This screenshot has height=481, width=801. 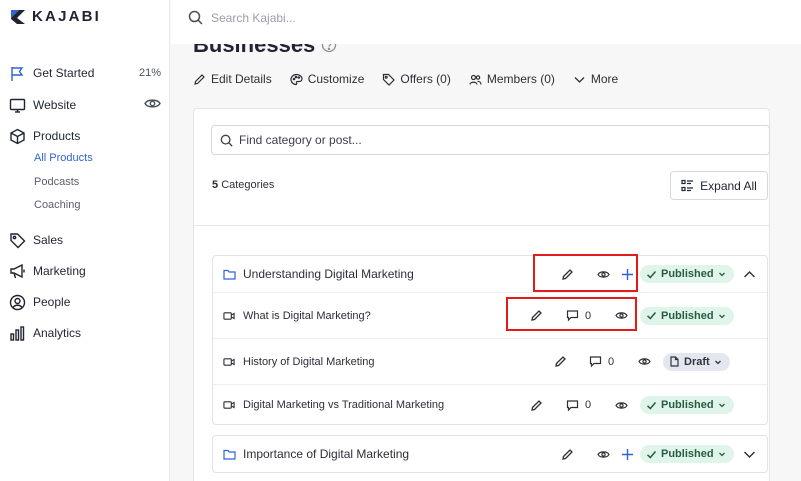 I want to click on plus-icon, so click(x=627, y=454).